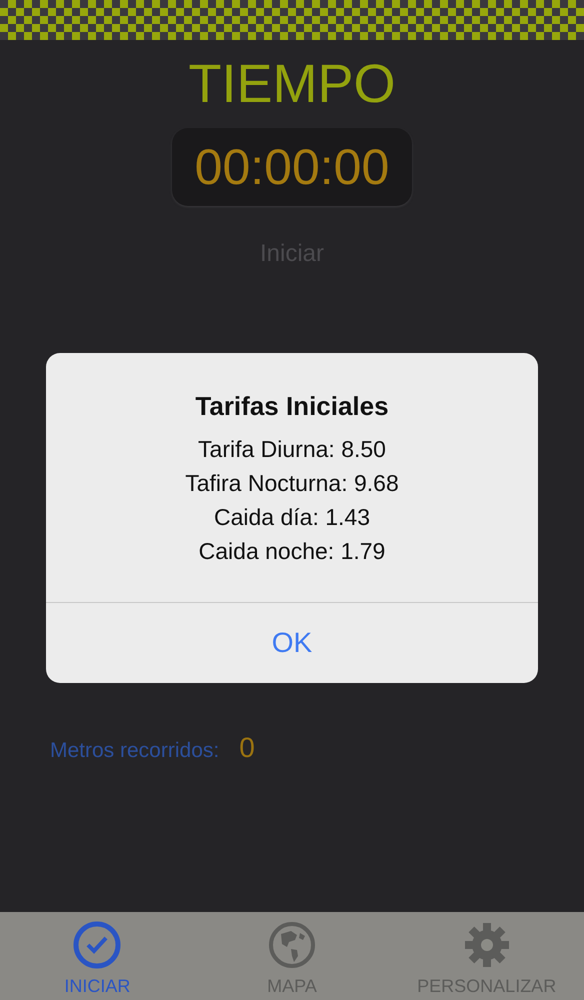  What do you see at coordinates (135, 751) in the screenshot?
I see `distance-label: Metros recorridos:` at bounding box center [135, 751].